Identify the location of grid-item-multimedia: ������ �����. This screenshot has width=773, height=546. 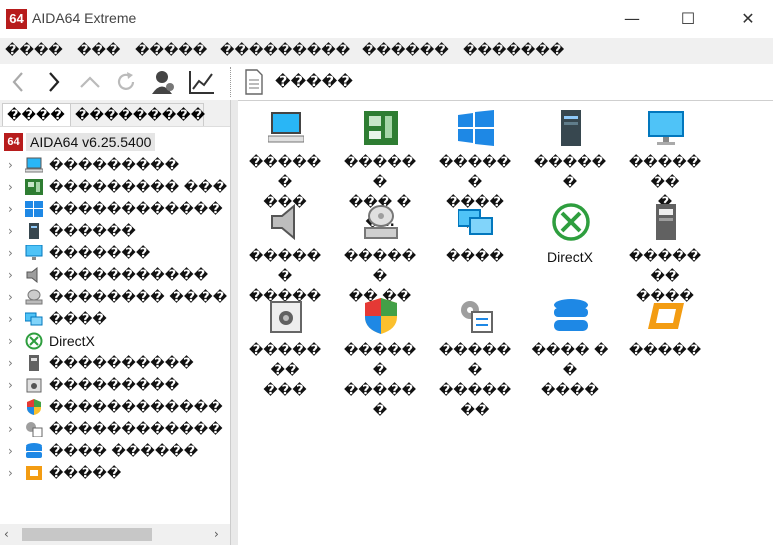
(285, 251).